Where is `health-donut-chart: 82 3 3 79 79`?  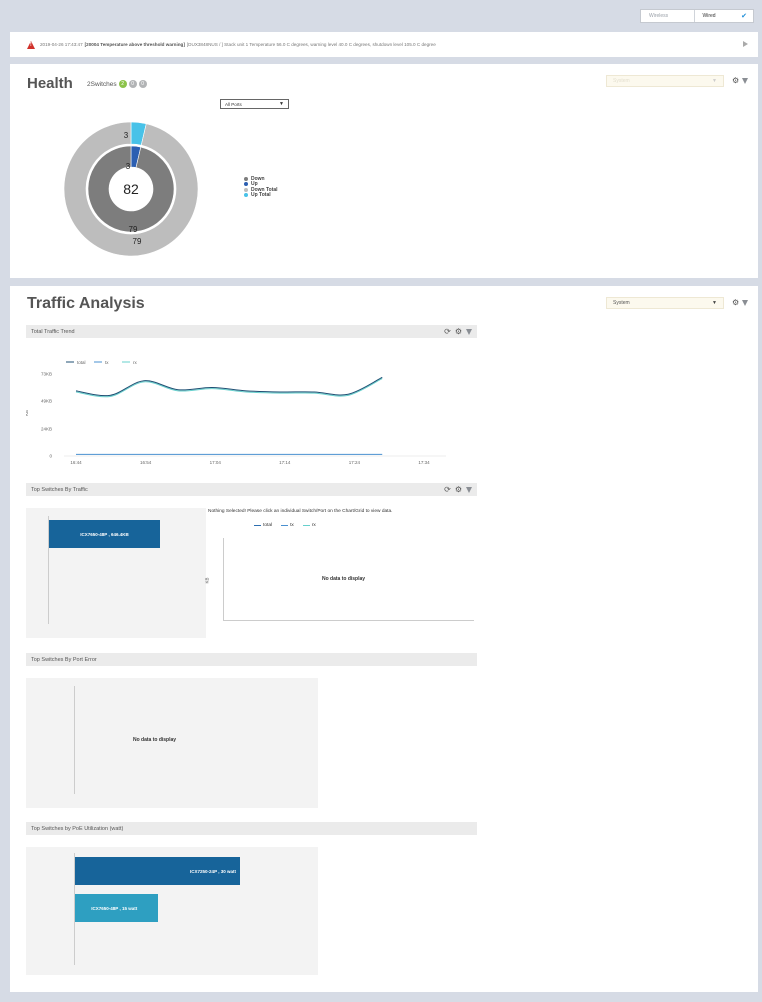 health-donut-chart: 82 3 3 79 79 is located at coordinates (131, 189).